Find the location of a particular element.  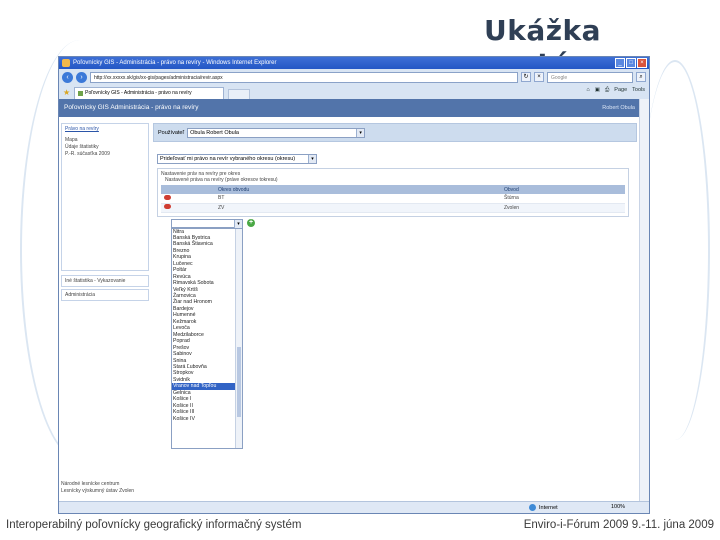

command-bar: ⌂ ▣ ⎙ Page Tools is located at coordinates (615, 90).